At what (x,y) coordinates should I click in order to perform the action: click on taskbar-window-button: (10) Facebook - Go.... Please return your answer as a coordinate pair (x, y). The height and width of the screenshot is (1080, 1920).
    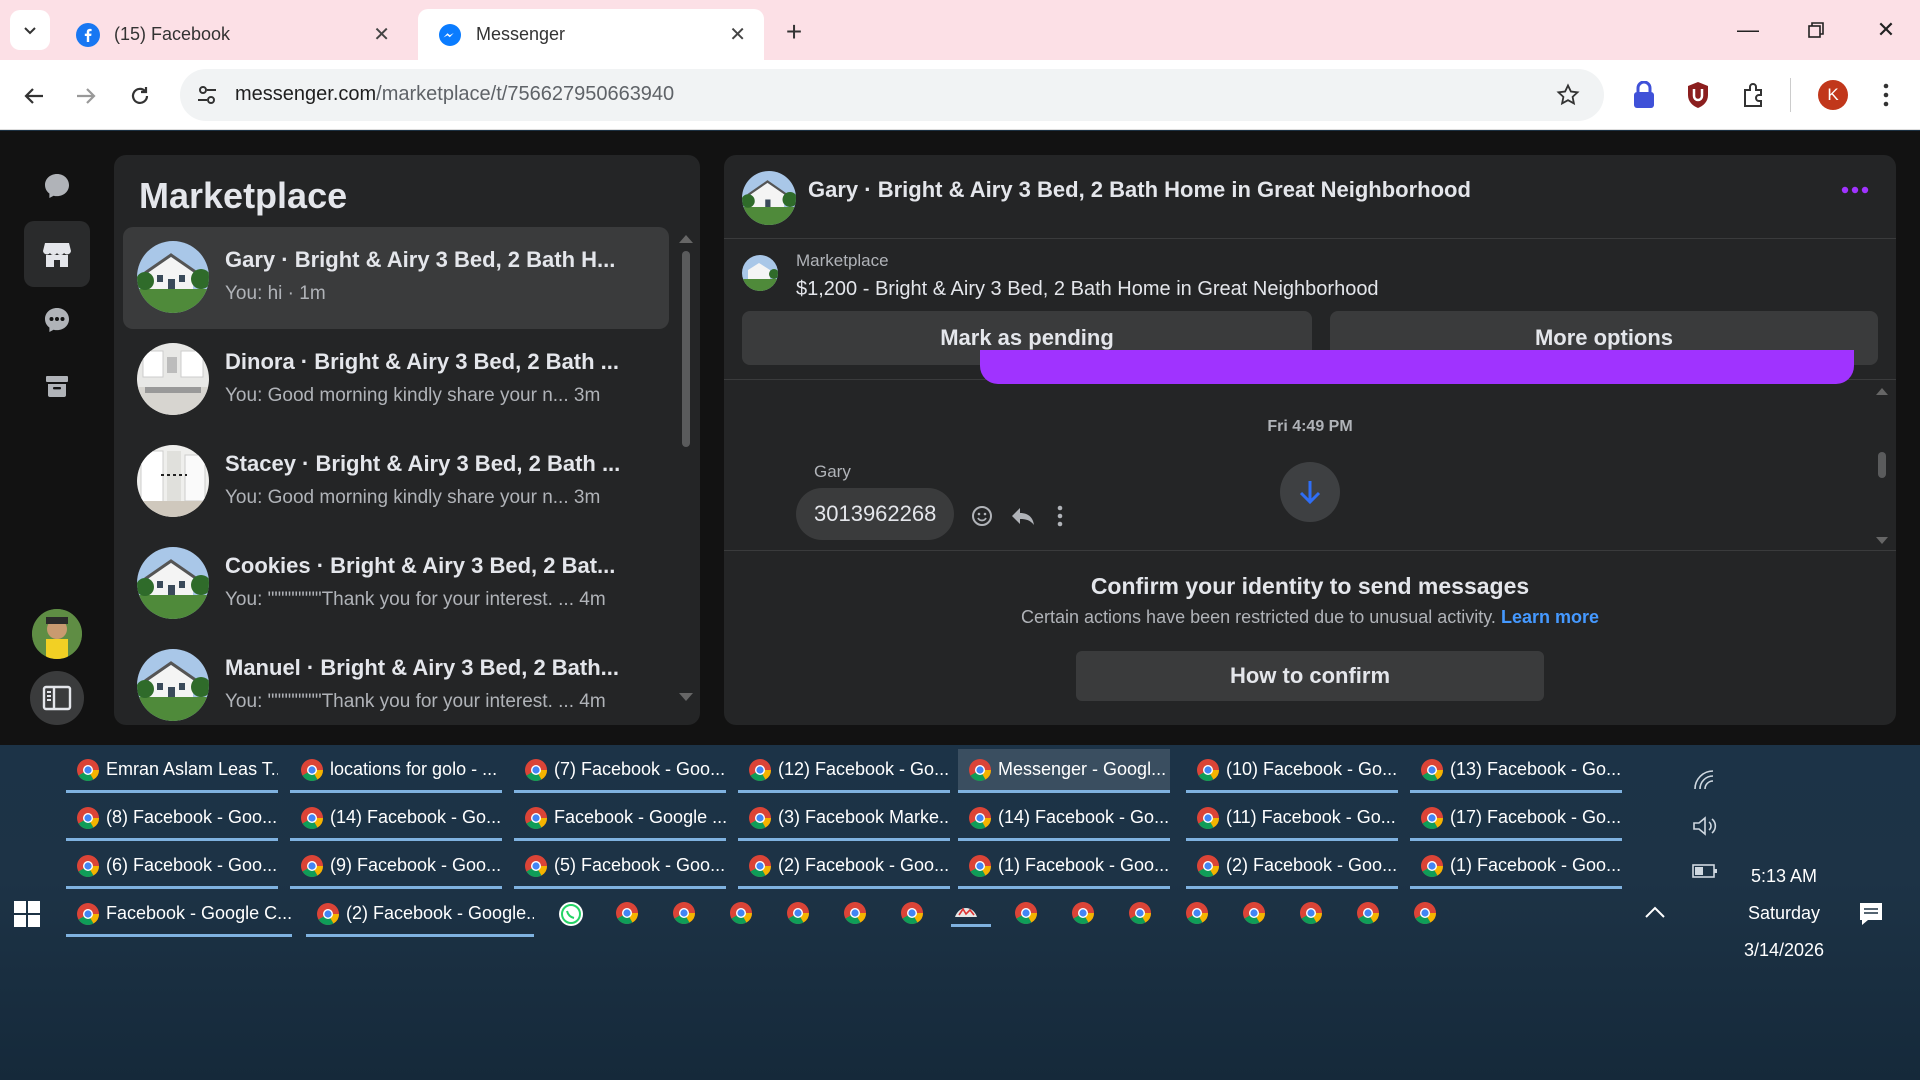
    Looking at the image, I should click on (1292, 771).